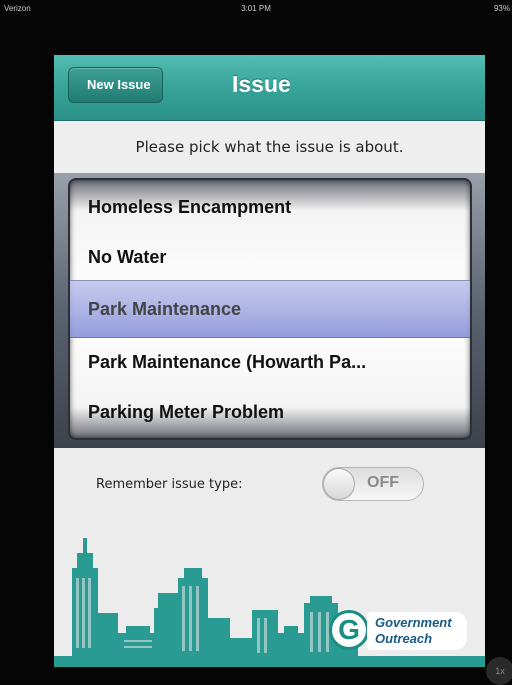  I want to click on picker-option: Homeless Encampment, so click(189, 207).